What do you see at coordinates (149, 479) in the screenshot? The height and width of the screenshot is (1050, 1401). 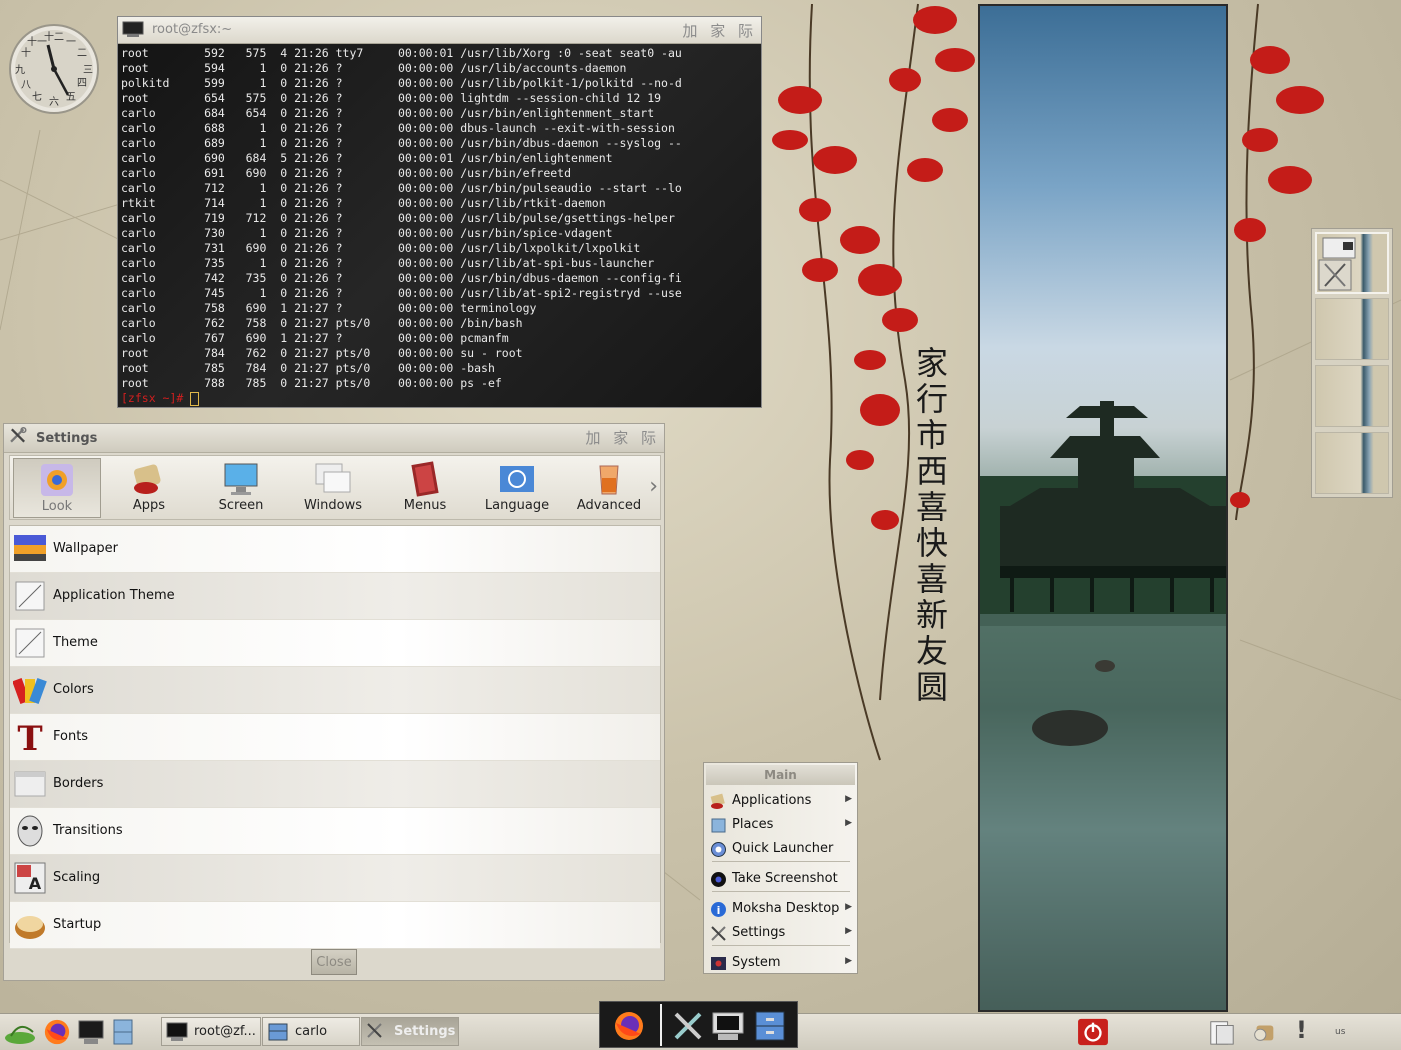 I see `apps-icon` at bounding box center [149, 479].